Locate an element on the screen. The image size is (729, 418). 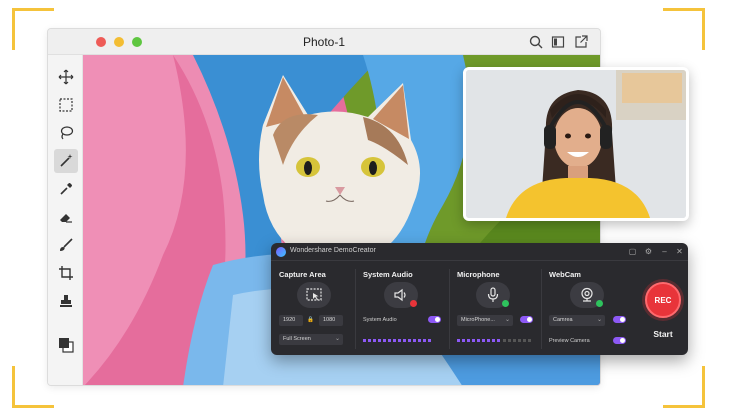
webcam-person-image is located at coordinates (576, 144).